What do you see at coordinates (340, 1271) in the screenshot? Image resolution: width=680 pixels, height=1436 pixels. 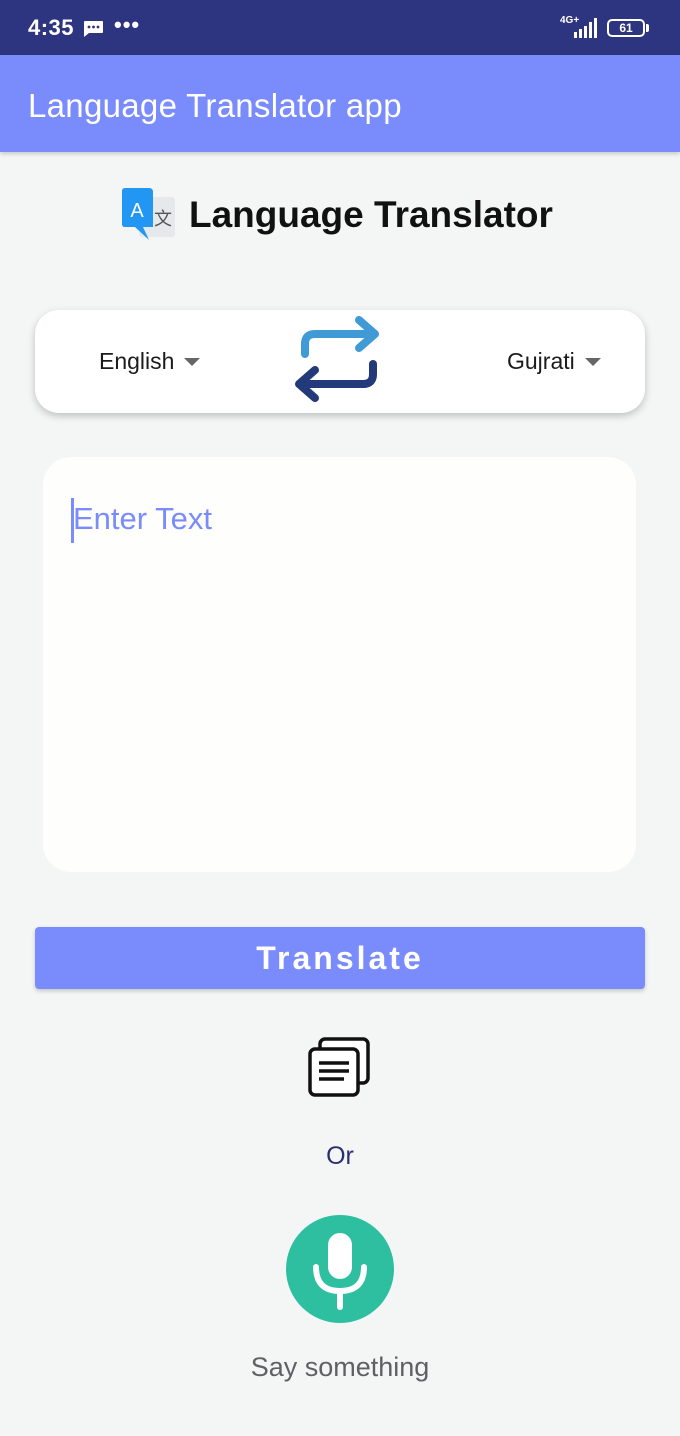 I see `microphone-icon` at bounding box center [340, 1271].